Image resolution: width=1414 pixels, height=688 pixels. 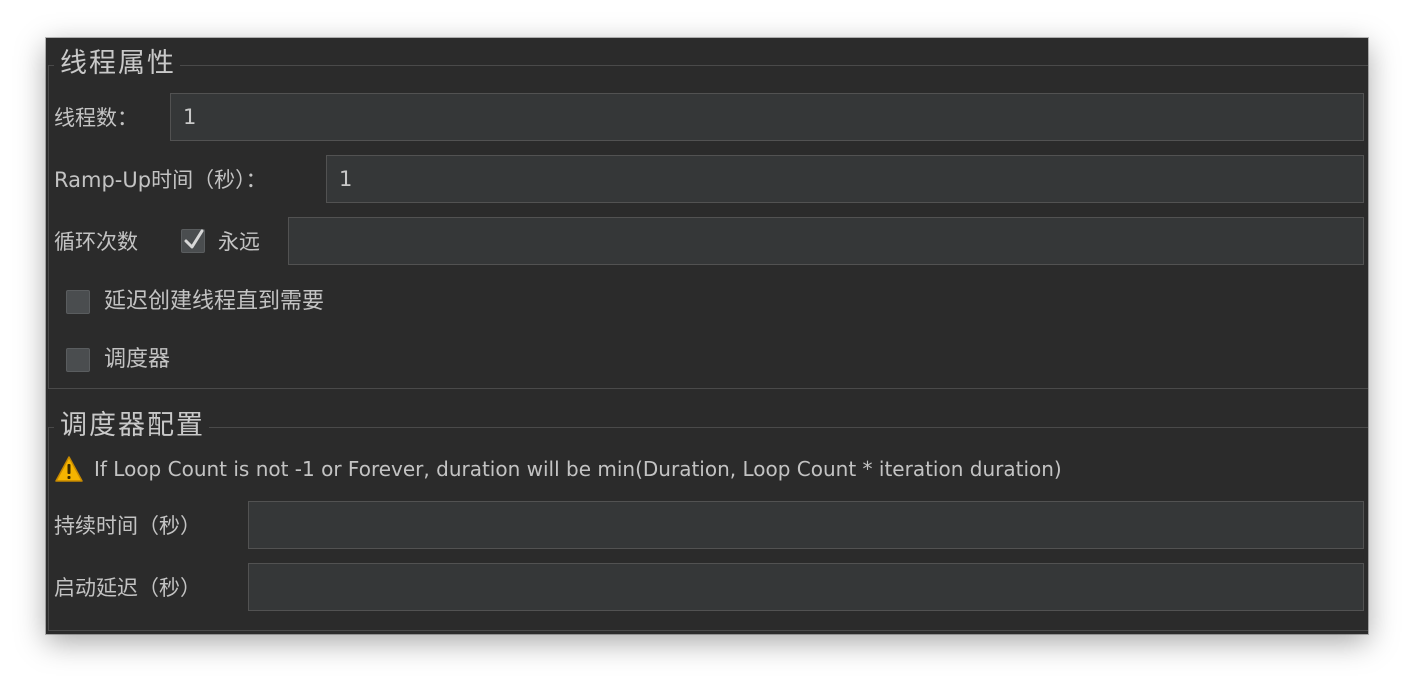 I want to click on startup-delay-row: 启动延迟（秒）, so click(x=707, y=588).